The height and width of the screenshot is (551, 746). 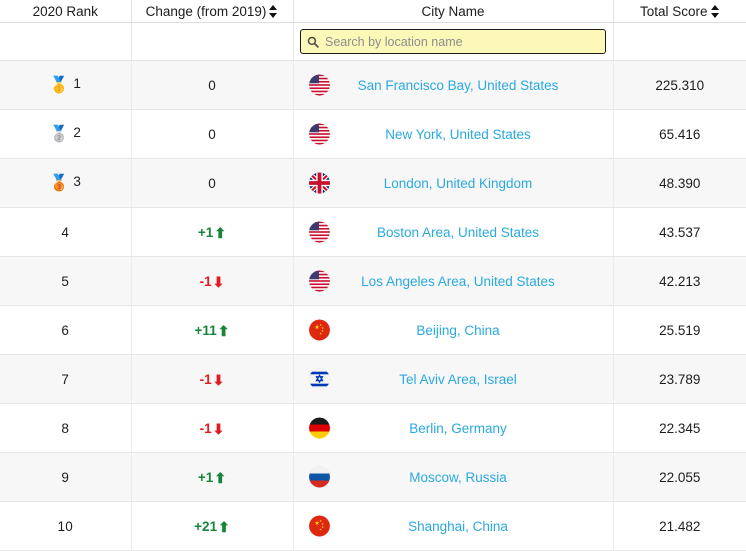 I want to click on table-row: 8 -1⬇ Berlin, Germany 22.345, so click(x=373, y=428).